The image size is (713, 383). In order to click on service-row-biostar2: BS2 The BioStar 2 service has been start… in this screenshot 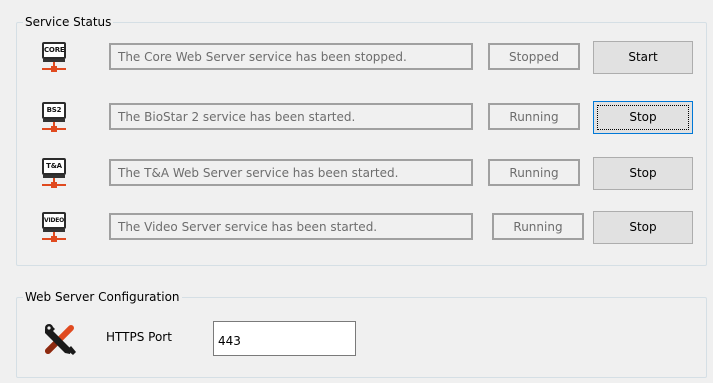, I will do `click(361, 118)`.